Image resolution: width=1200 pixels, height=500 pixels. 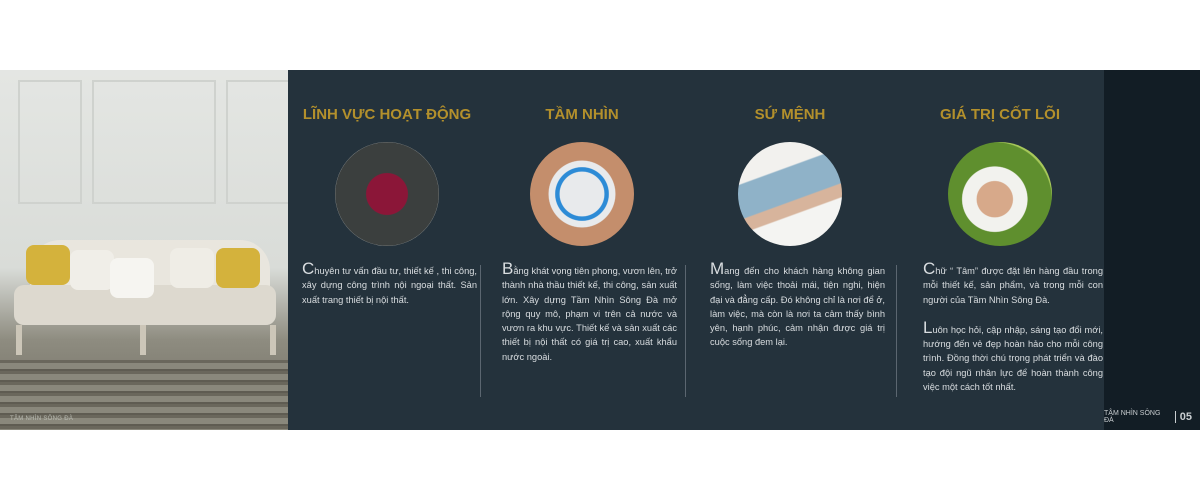 I want to click on couple-image, so click(x=790, y=194).